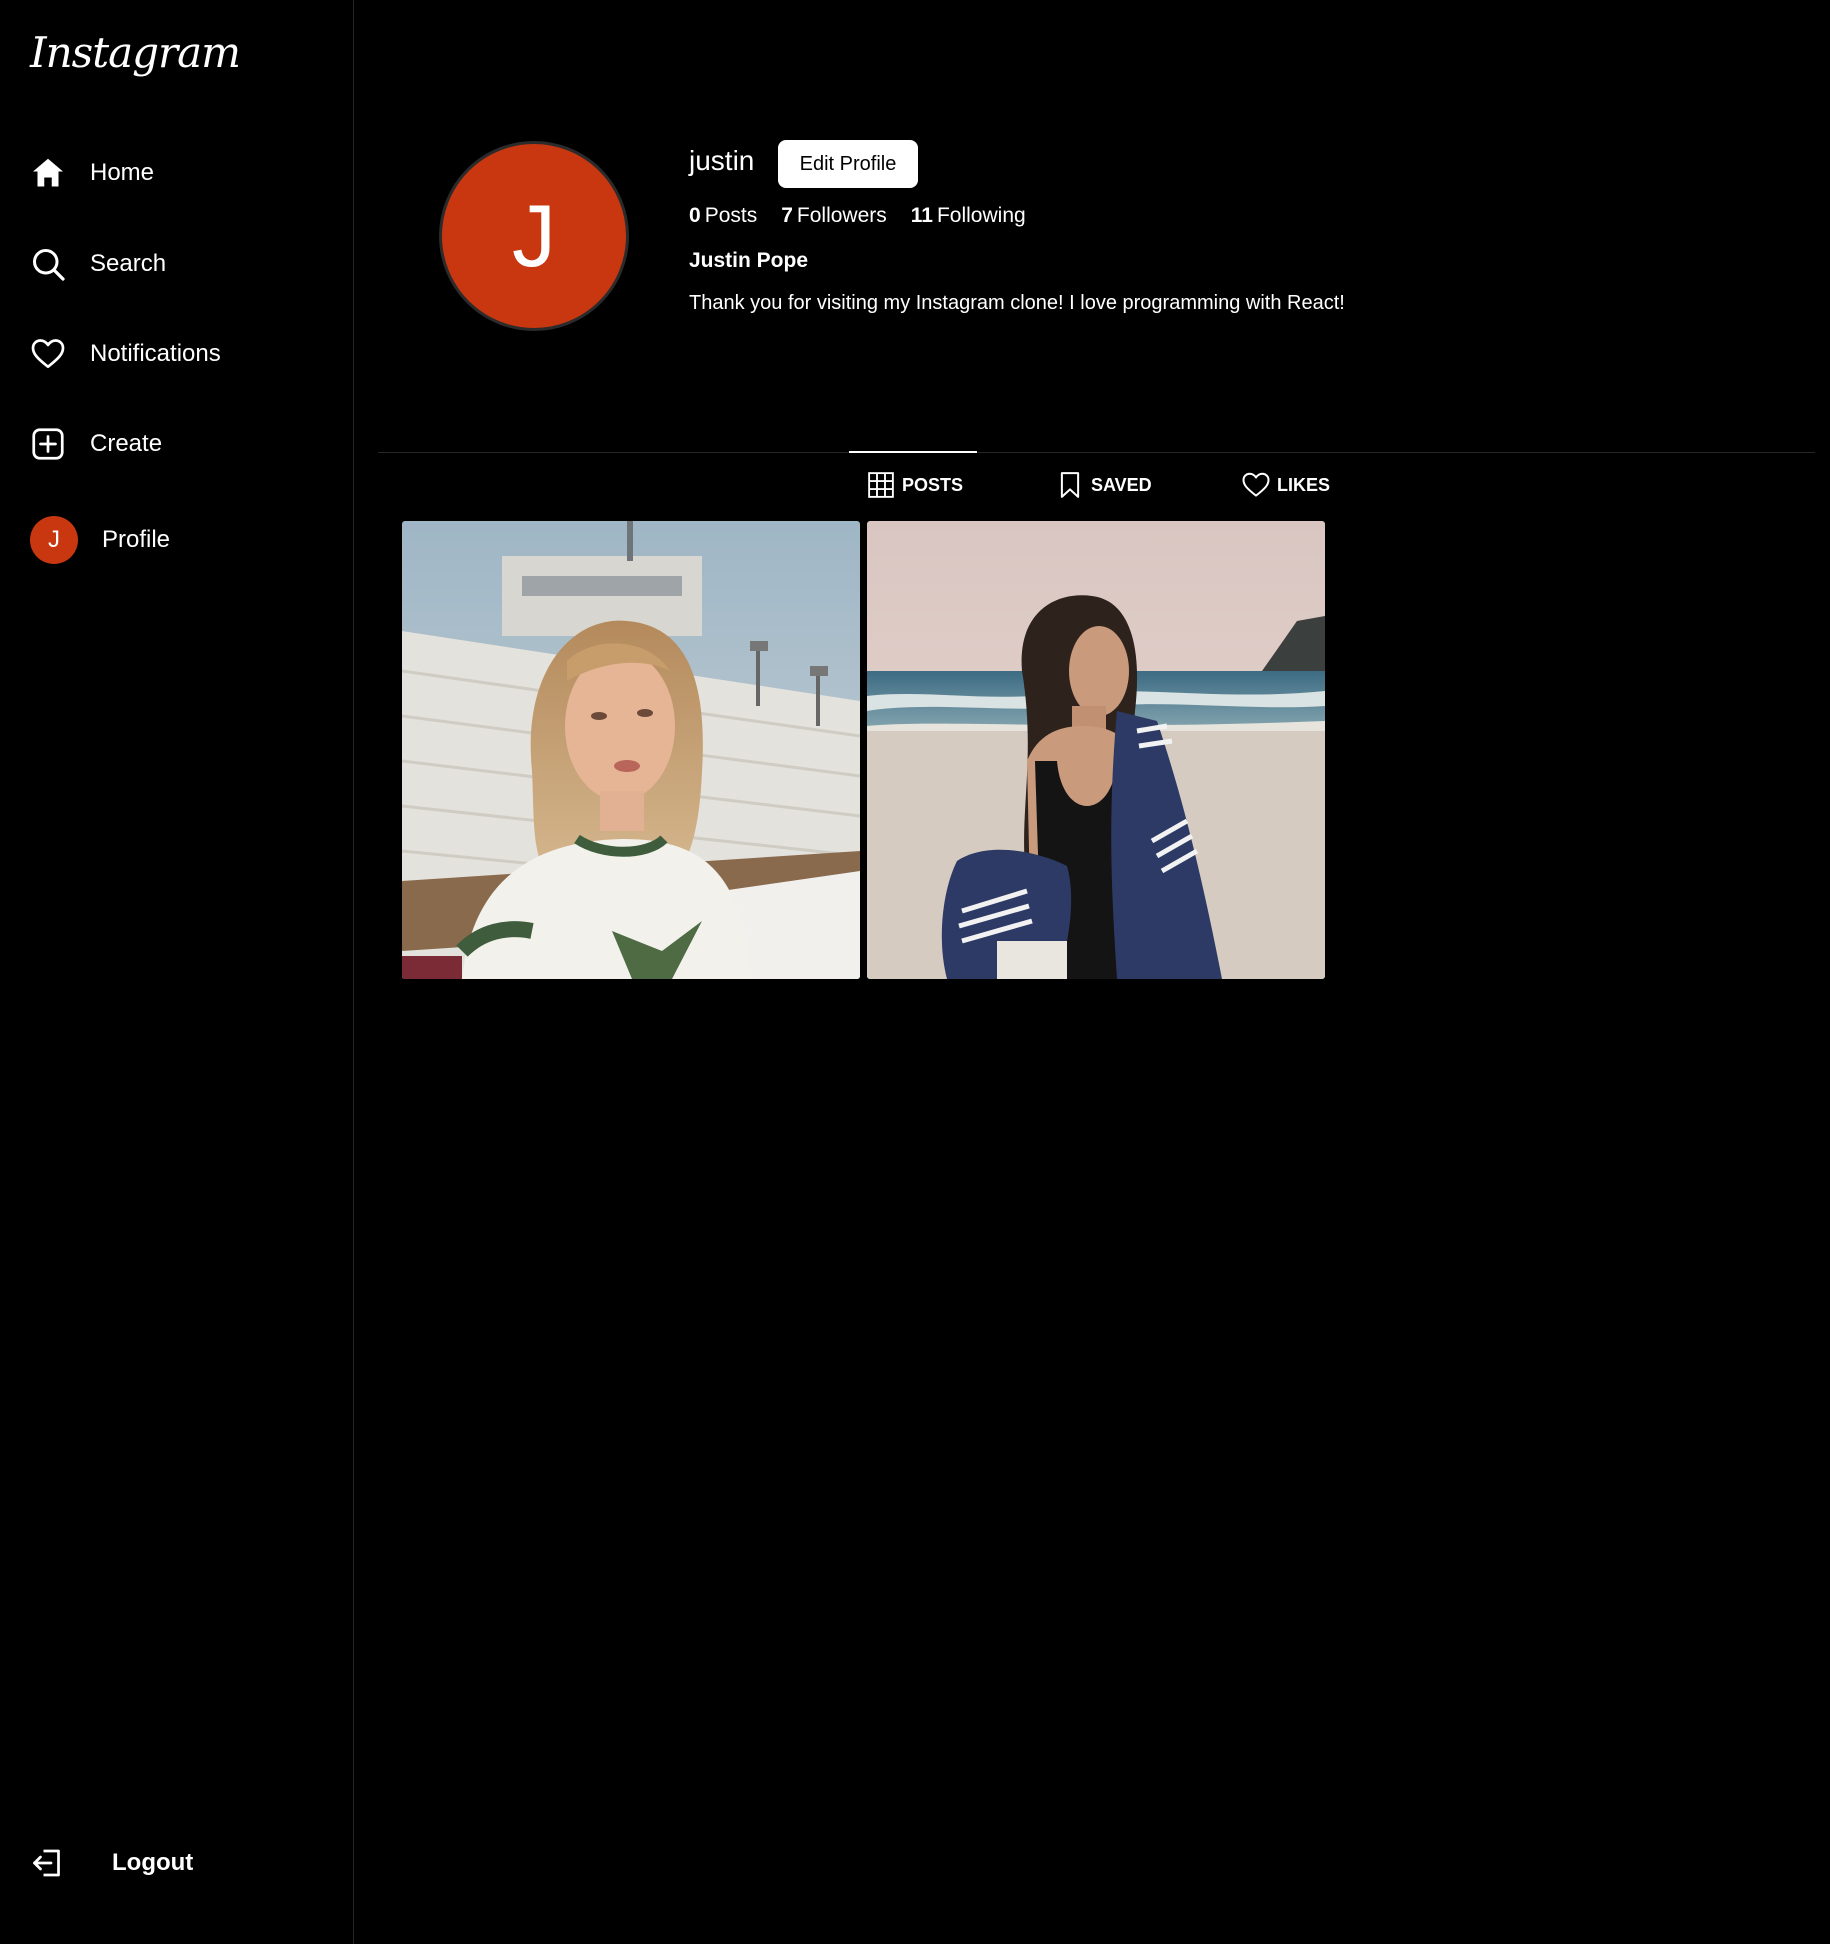 The width and height of the screenshot is (1830, 1944). What do you see at coordinates (136, 539) in the screenshot?
I see `sidebar-item-label: Profile` at bounding box center [136, 539].